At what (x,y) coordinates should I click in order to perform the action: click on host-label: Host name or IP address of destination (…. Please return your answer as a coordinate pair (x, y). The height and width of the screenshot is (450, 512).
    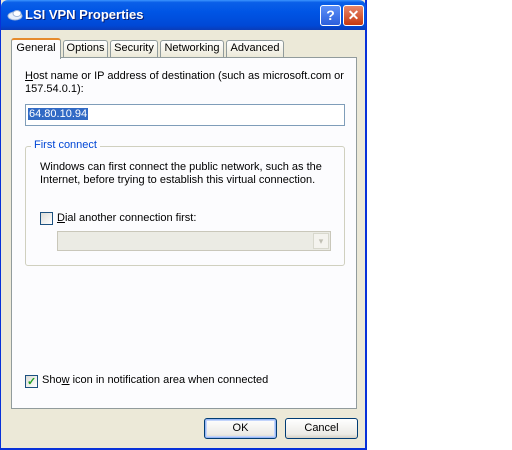
    Looking at the image, I should click on (184, 76).